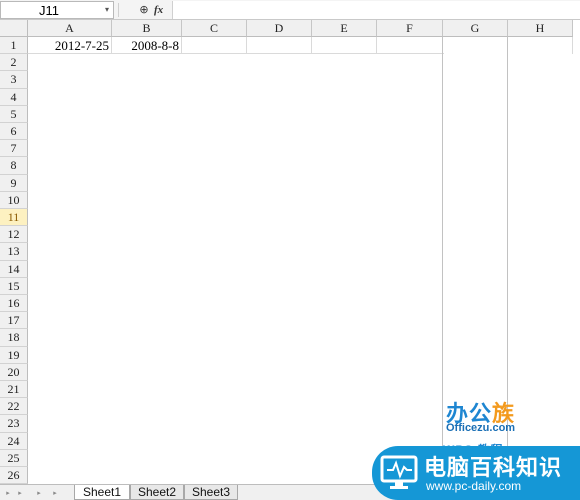  What do you see at coordinates (14, 80) in the screenshot?
I see `row-header-3: 3` at bounding box center [14, 80].